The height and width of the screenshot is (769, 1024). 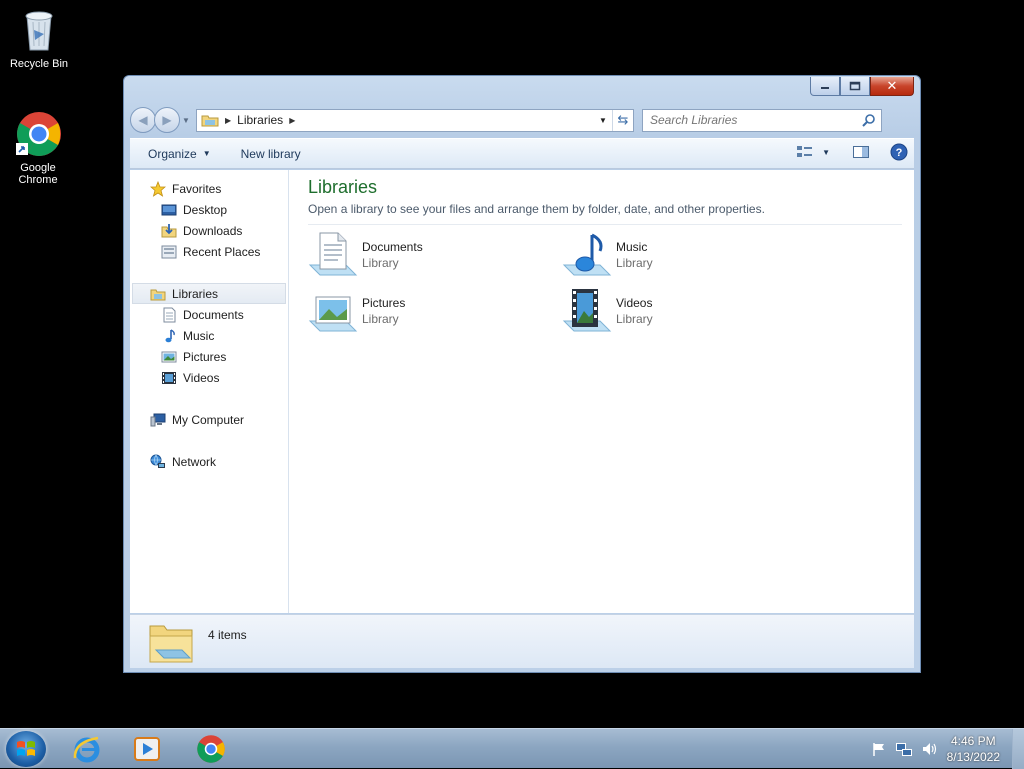 I want to click on clock-time: 4:46 PM, so click(x=973, y=741).